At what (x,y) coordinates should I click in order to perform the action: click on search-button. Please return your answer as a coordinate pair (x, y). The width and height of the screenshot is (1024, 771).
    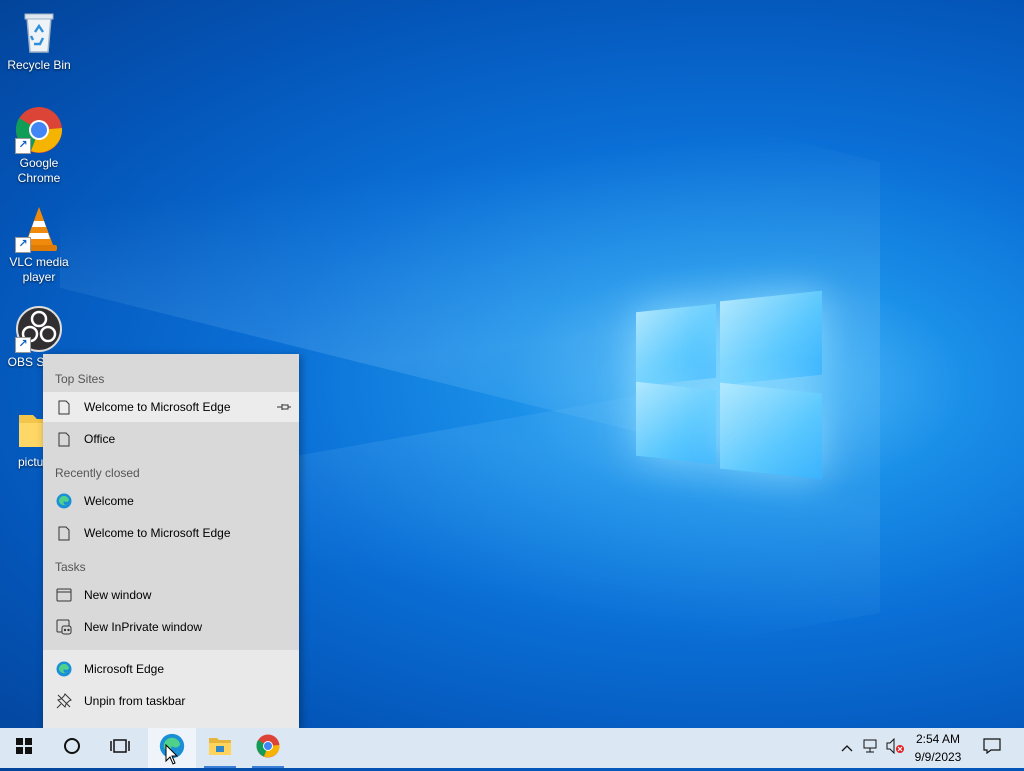
    Looking at the image, I should click on (72, 748).